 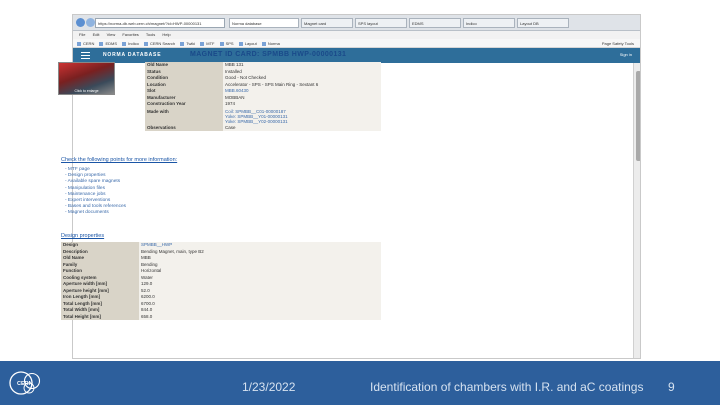 What do you see at coordinates (302, 121) in the screenshot?
I see `component-link: Yoke: SPMBB__Y02-00000131` at bounding box center [302, 121].